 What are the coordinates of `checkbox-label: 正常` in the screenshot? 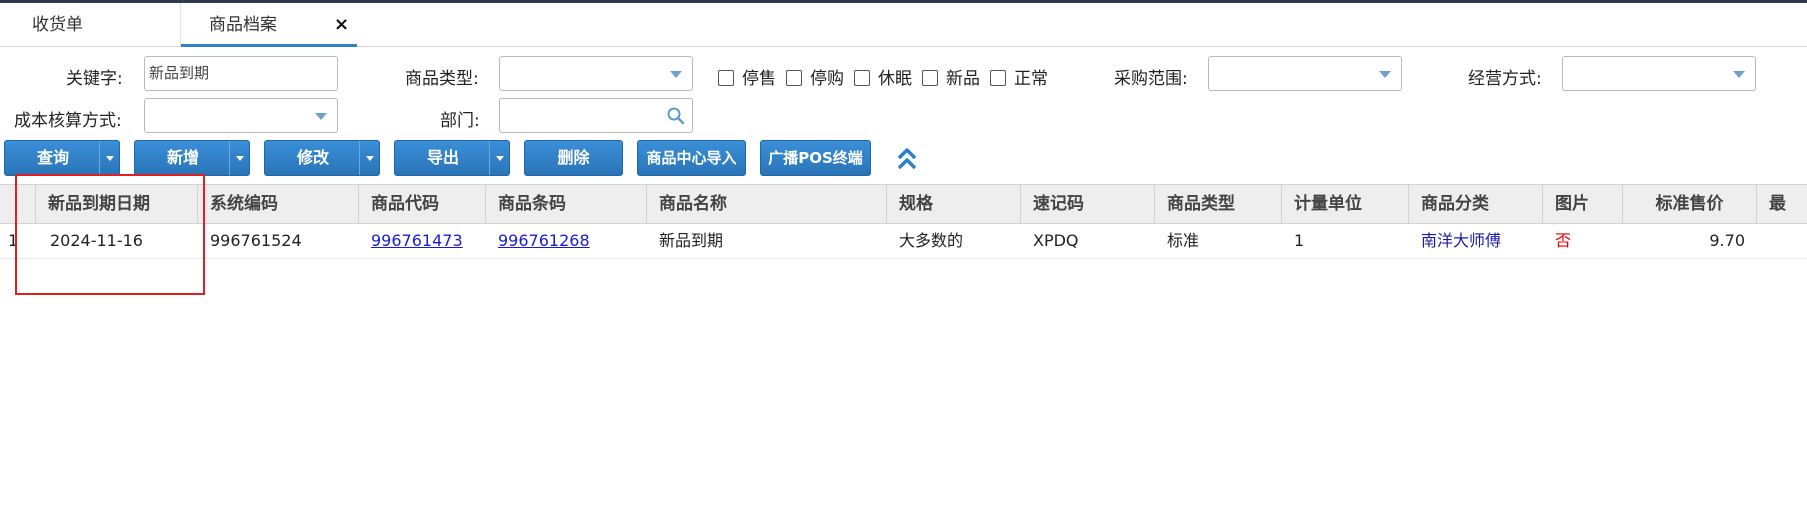 It's located at (1031, 79).